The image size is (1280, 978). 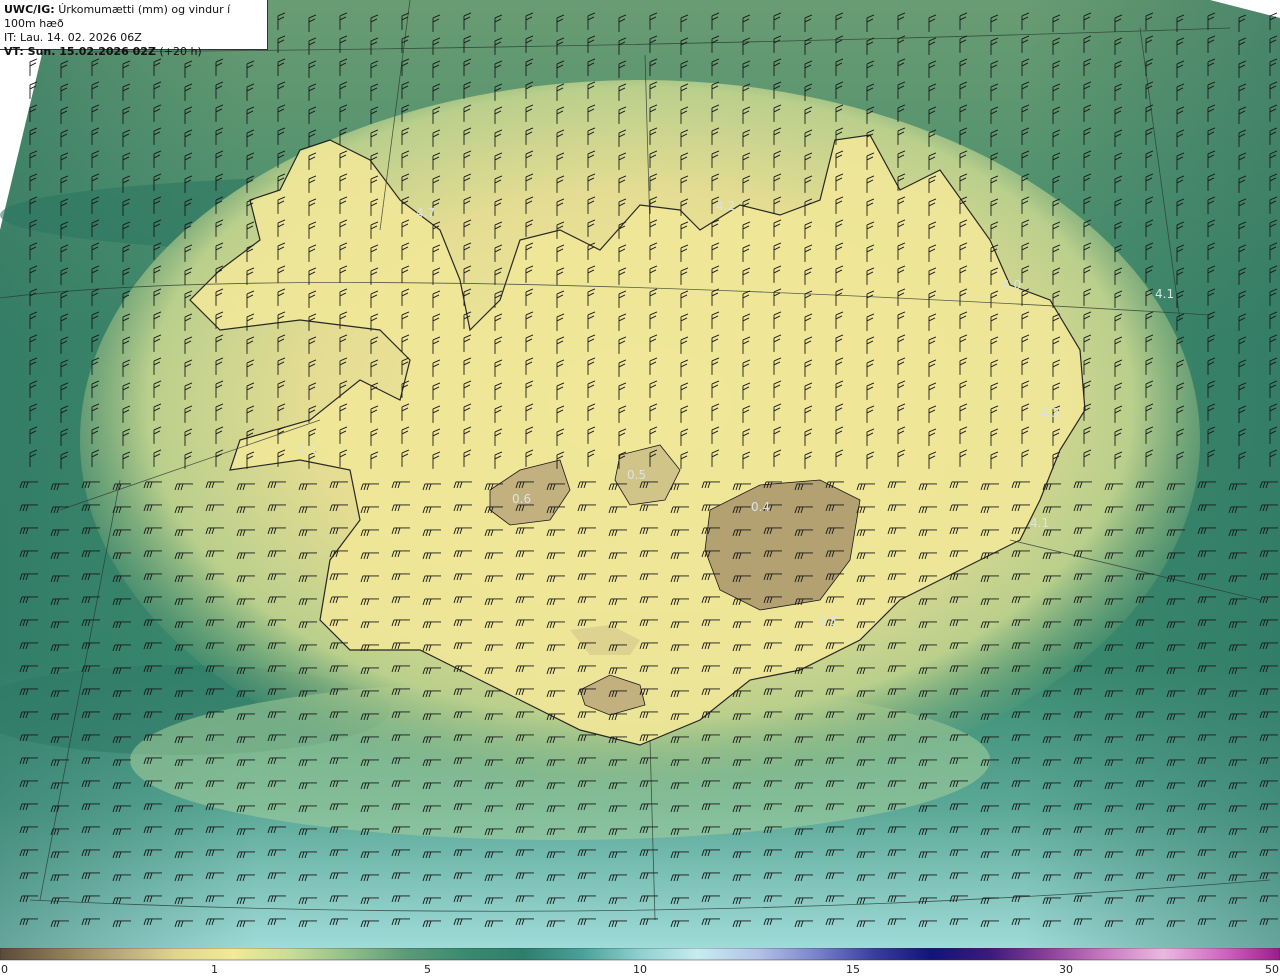 I want to click on map-value-label: 0.5, so click(x=636, y=475).